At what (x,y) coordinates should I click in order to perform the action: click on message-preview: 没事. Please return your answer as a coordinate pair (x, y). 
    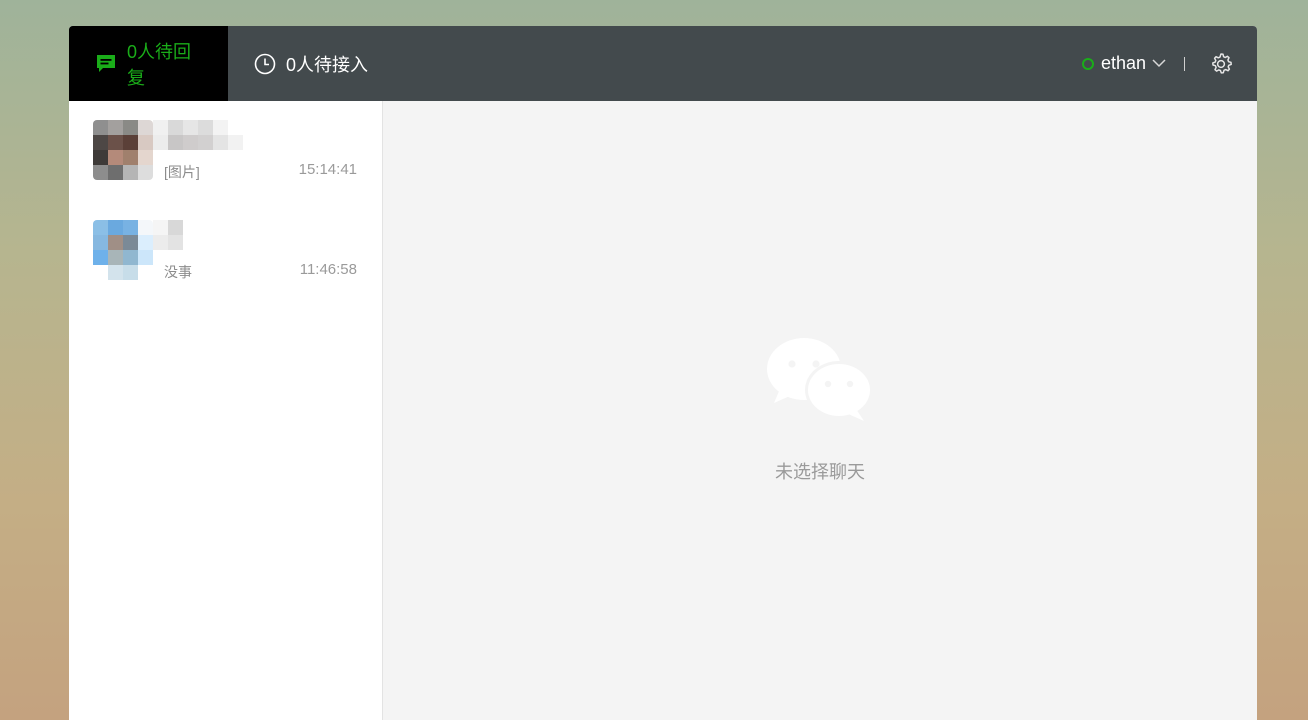
    Looking at the image, I should click on (178, 272).